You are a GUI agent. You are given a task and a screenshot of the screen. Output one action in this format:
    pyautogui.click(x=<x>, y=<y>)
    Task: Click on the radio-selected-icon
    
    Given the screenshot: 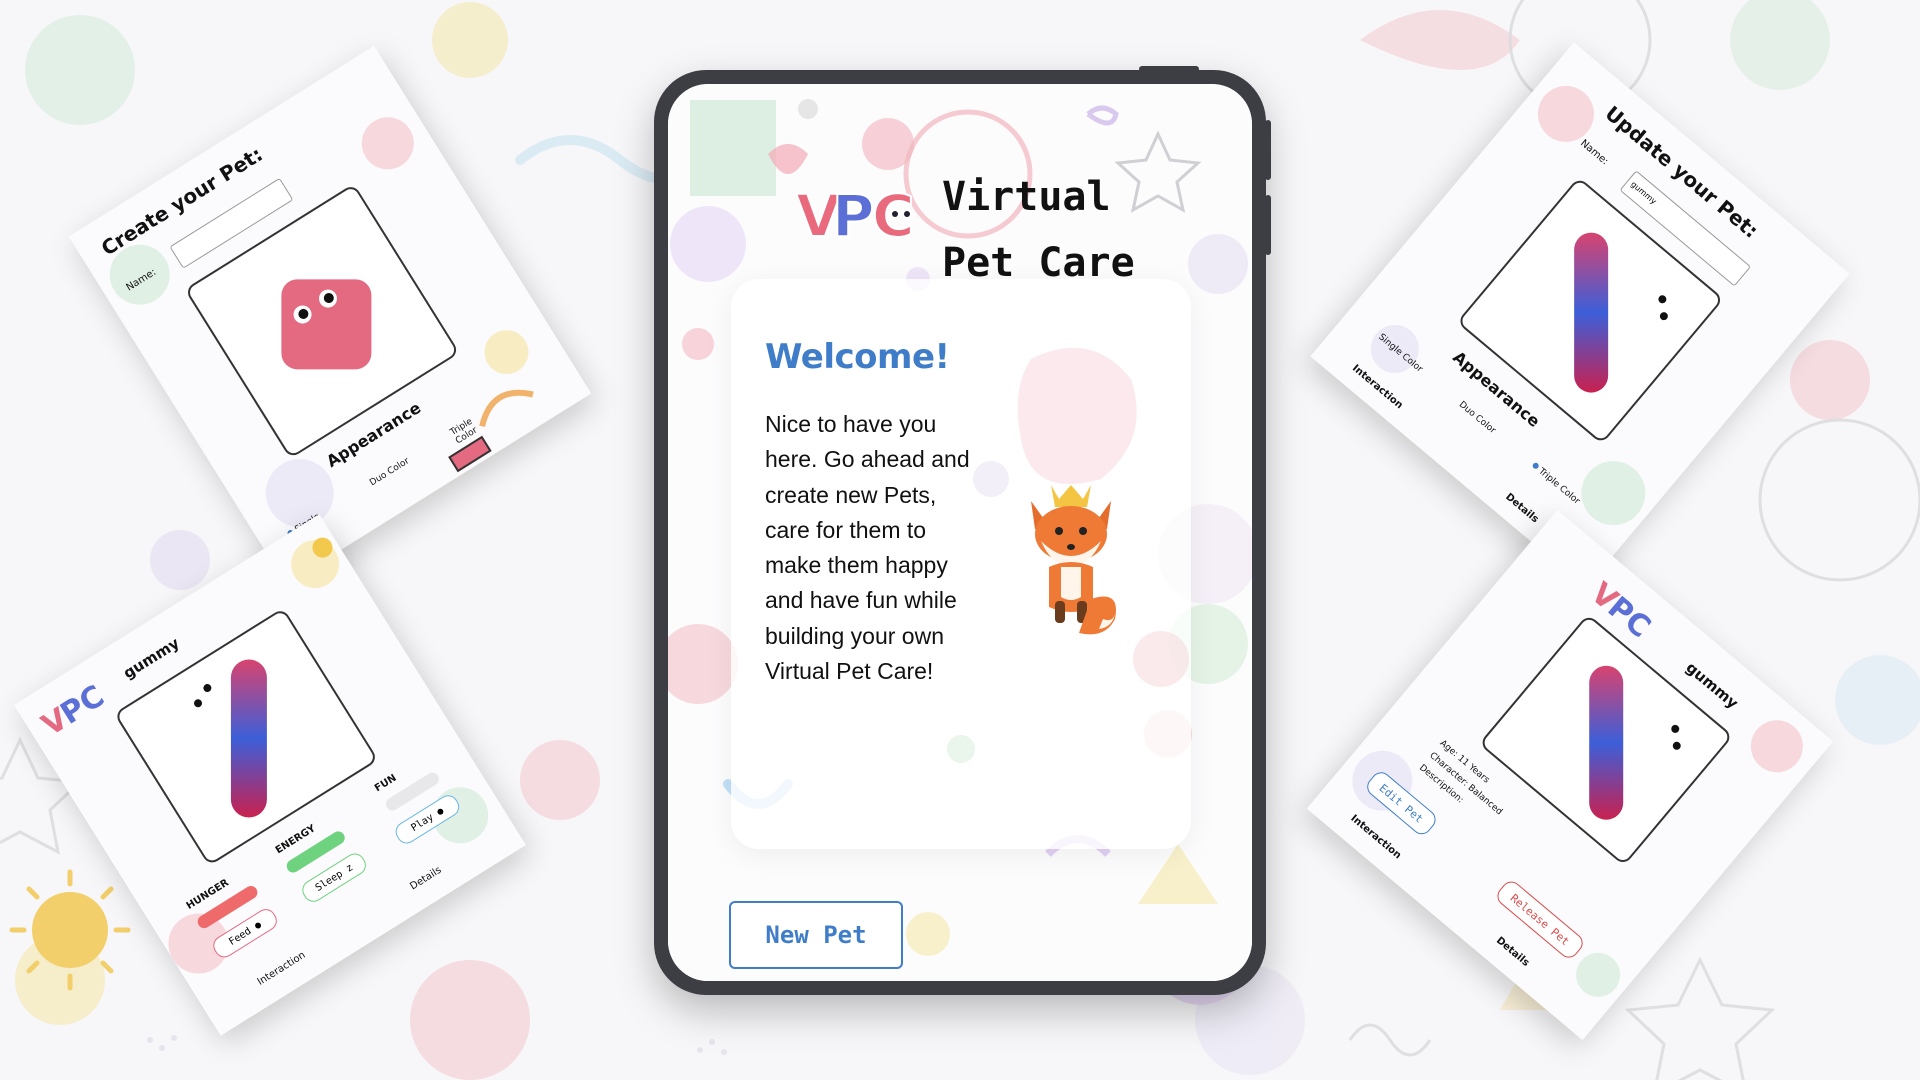 What is the action you would take?
    pyautogui.click(x=1535, y=466)
    